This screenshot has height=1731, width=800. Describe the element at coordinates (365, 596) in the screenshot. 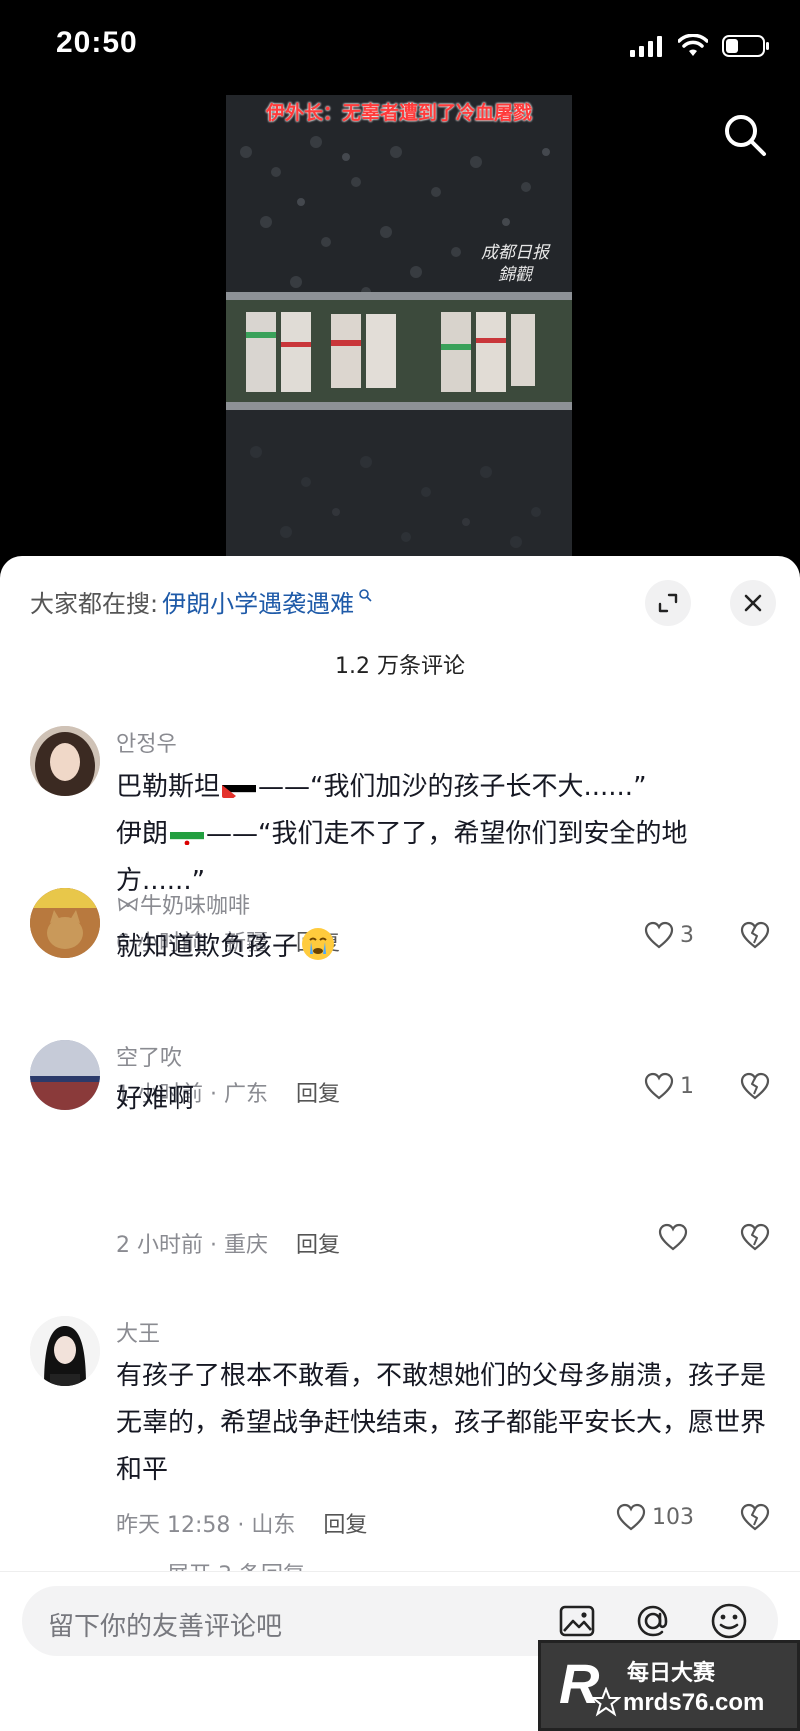

I see `small-search-icon` at that location.